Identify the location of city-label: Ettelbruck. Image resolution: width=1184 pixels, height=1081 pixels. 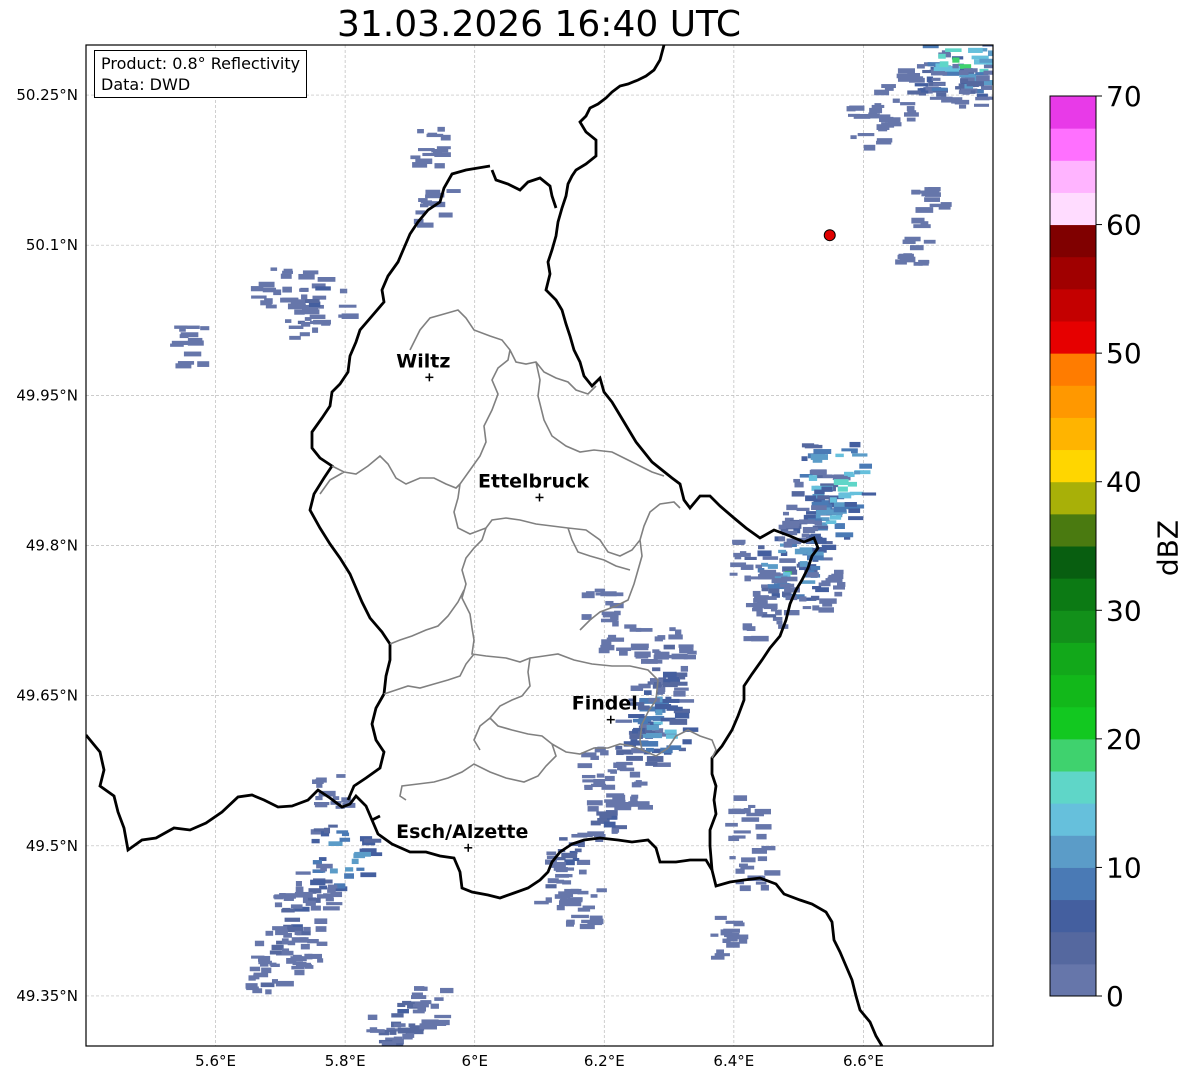
(533, 481).